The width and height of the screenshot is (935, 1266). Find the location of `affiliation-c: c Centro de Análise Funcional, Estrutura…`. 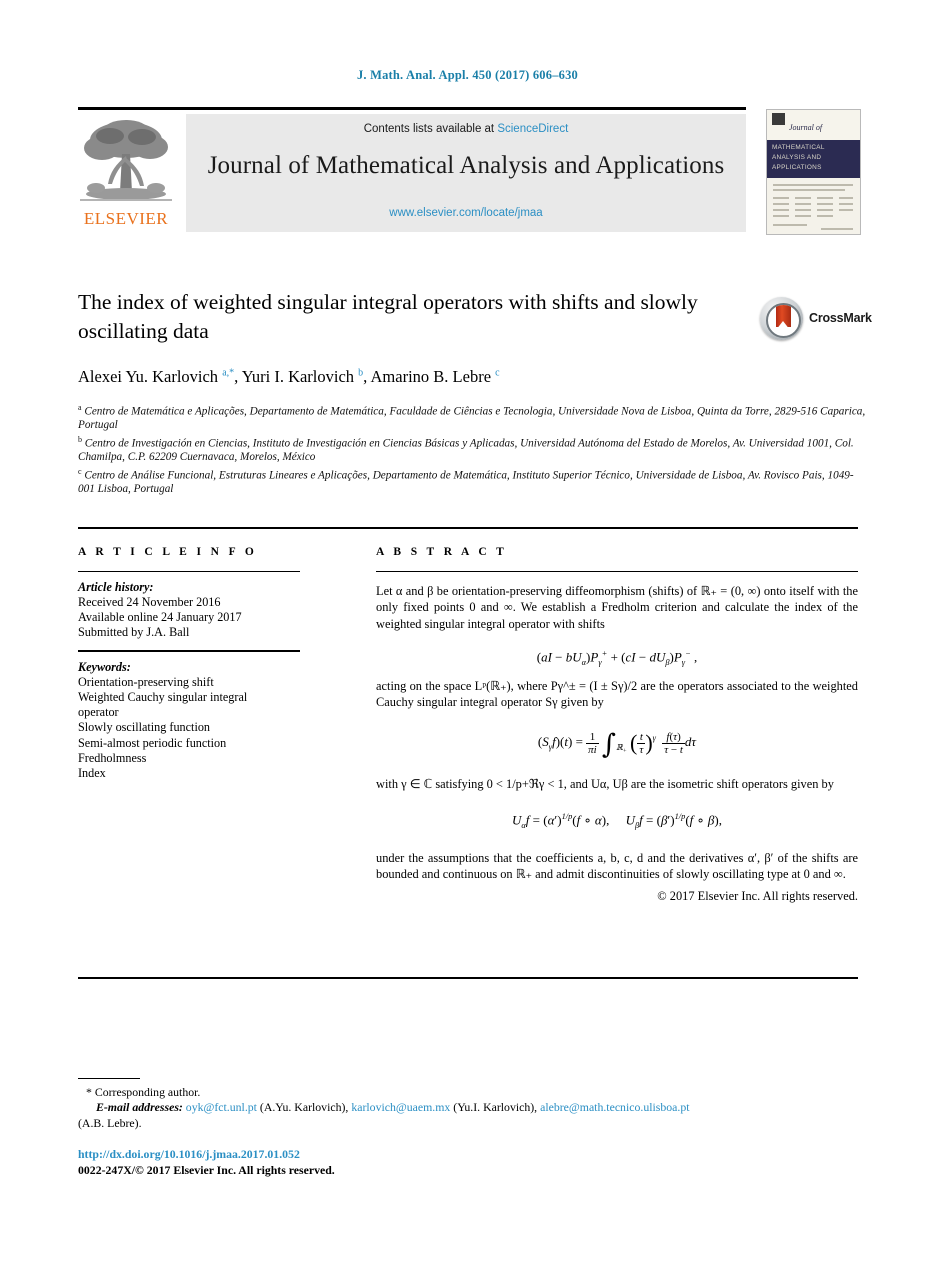

affiliation-c: c Centro de Análise Funcional, Estrutura… is located at coordinates (466, 481).